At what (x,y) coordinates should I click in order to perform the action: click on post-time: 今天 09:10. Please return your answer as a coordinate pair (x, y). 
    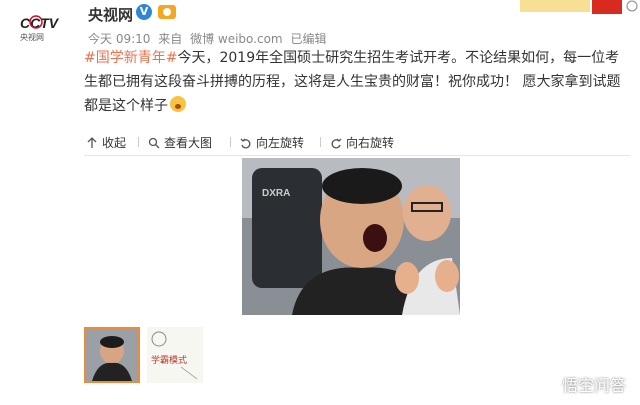
    Looking at the image, I should click on (119, 39).